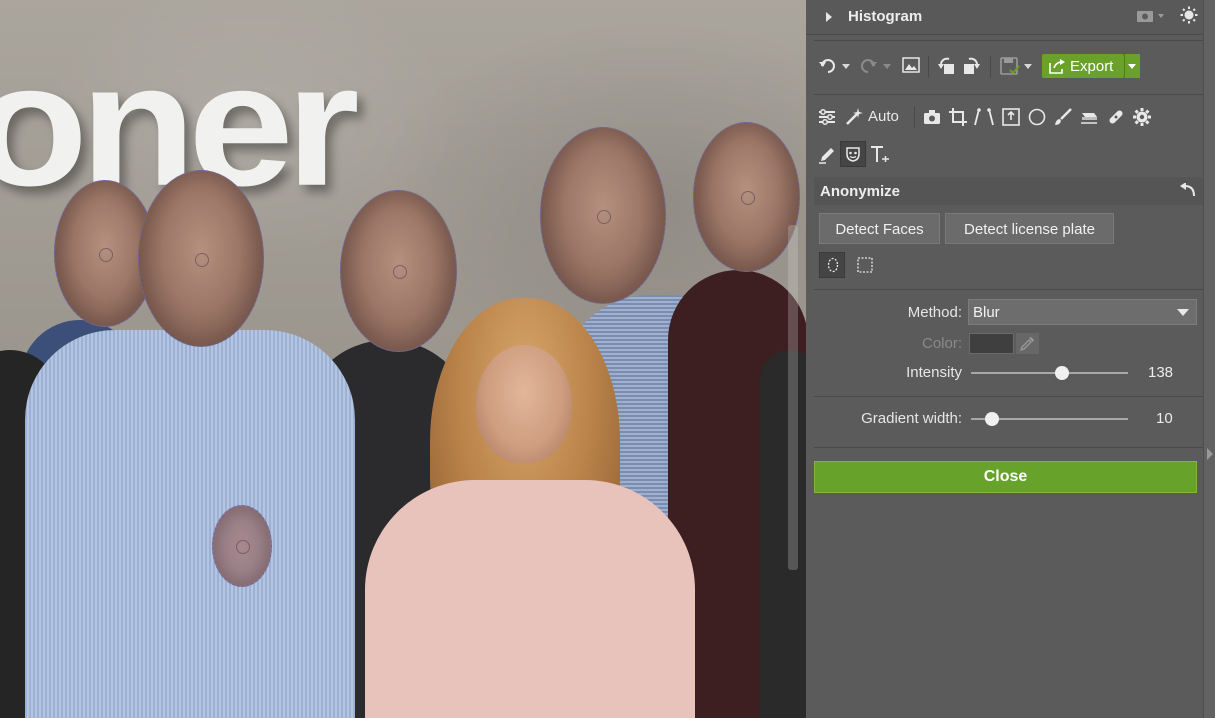  Describe the element at coordinates (1142, 117) in the screenshot. I see `gear-icon` at that location.